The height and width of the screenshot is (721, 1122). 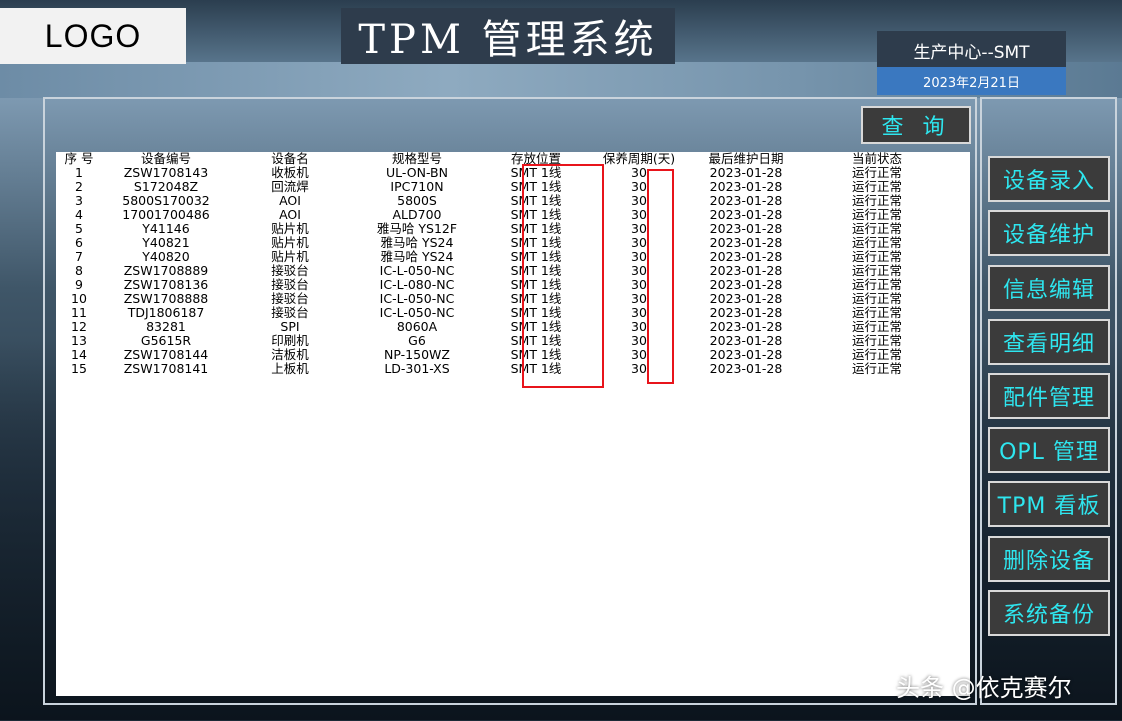 I want to click on cell-index: 12, so click(x=79, y=326).